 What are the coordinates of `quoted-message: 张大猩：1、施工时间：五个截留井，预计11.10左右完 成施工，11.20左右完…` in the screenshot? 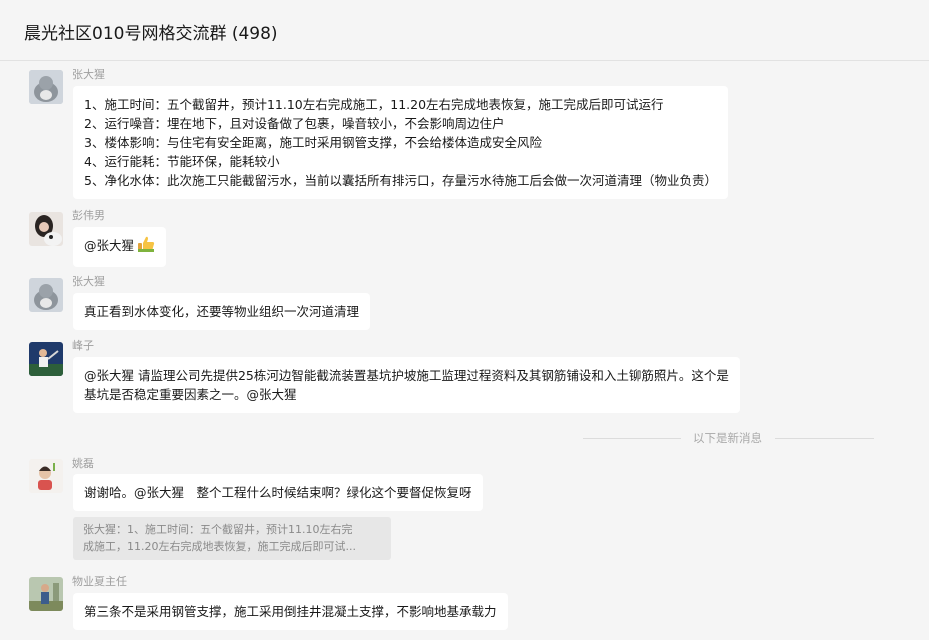 It's located at (232, 538).